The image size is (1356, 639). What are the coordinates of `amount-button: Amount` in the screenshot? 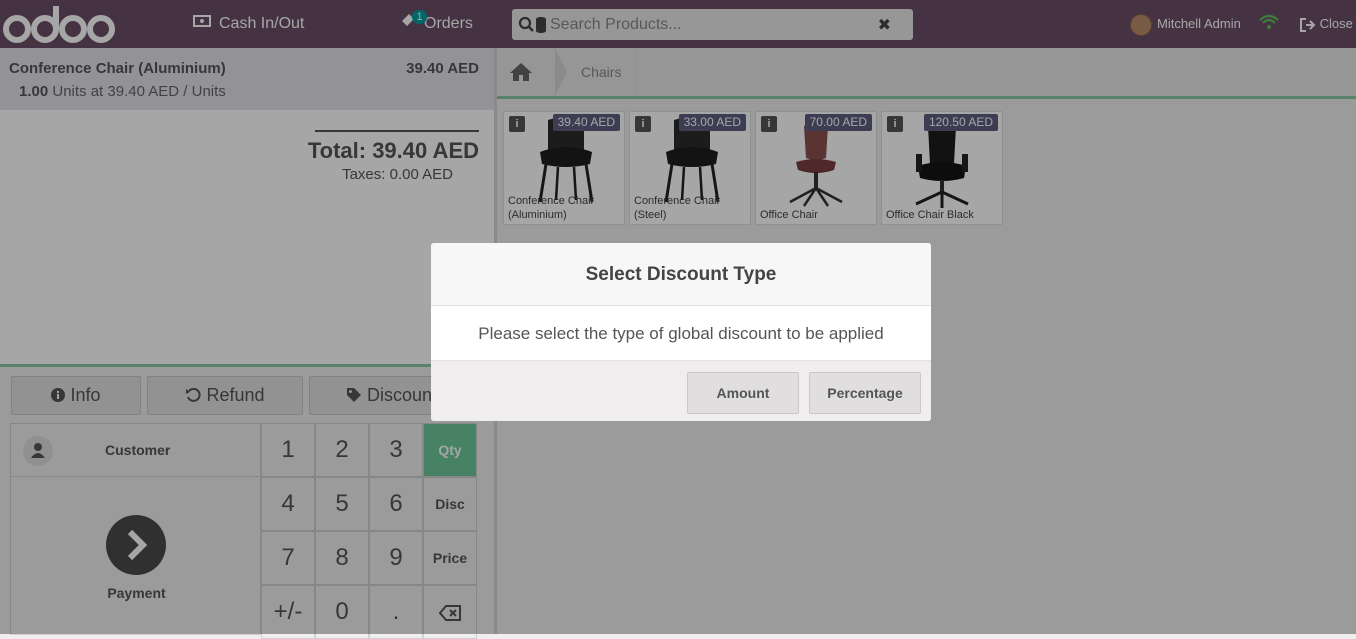 It's located at (743, 393).